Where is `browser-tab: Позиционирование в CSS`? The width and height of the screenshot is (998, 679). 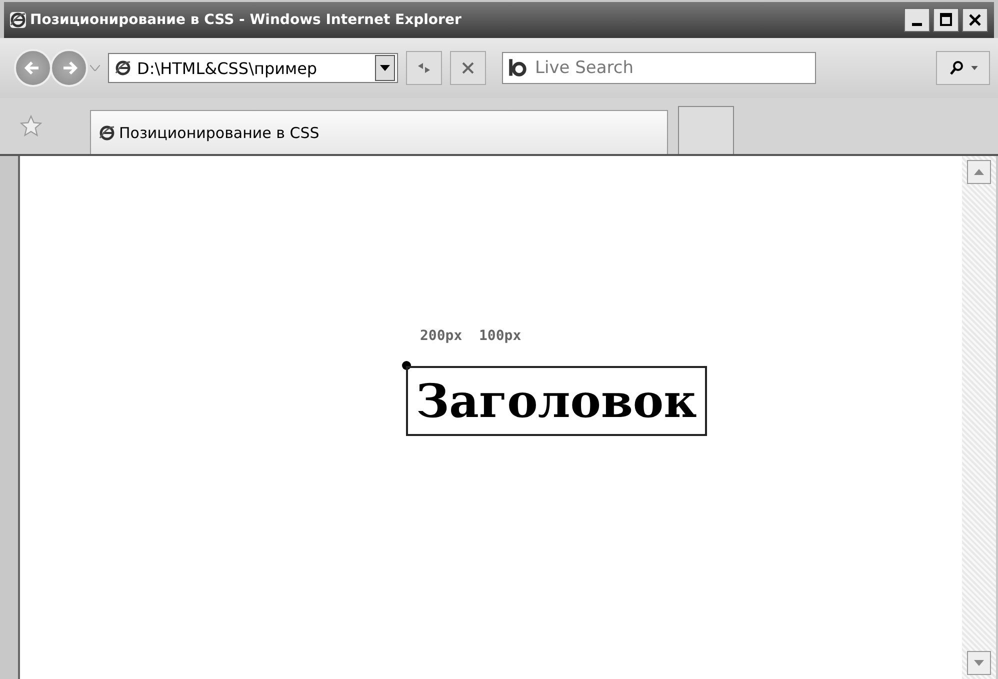 browser-tab: Позиционирование в CSS is located at coordinates (379, 132).